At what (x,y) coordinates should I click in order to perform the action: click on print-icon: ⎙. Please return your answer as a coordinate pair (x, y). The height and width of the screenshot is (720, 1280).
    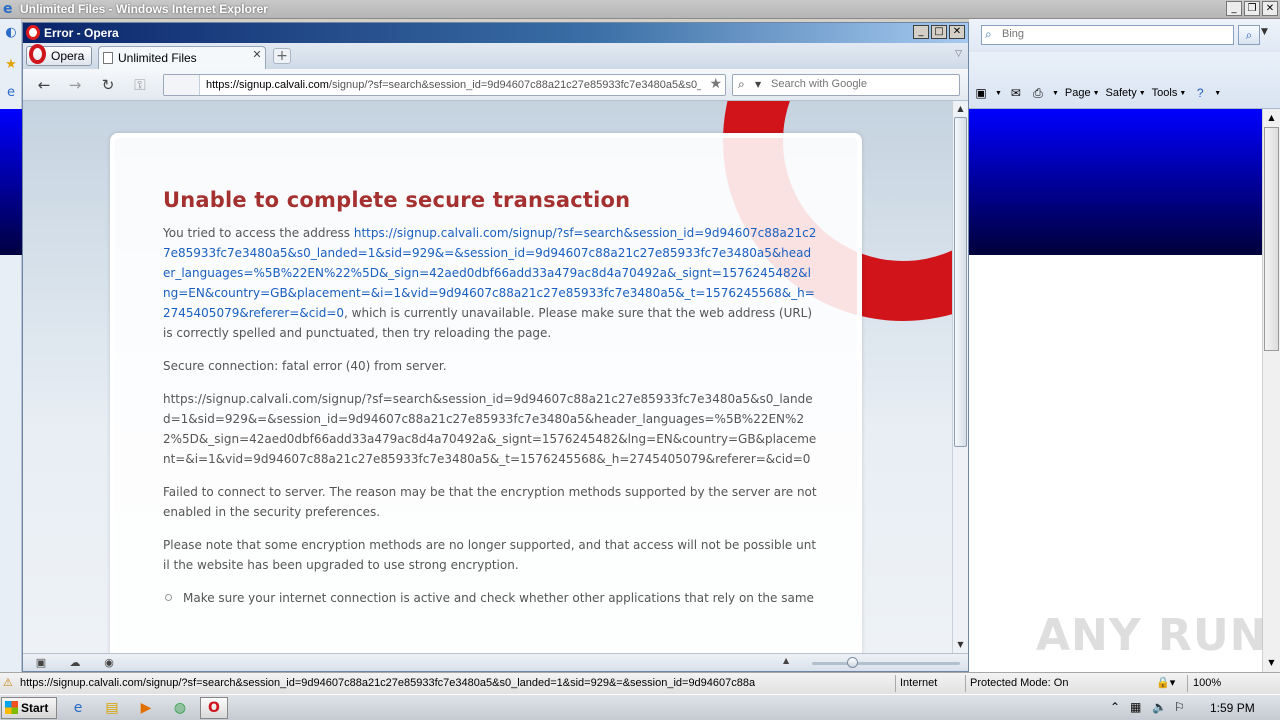
    Looking at the image, I should click on (1038, 93).